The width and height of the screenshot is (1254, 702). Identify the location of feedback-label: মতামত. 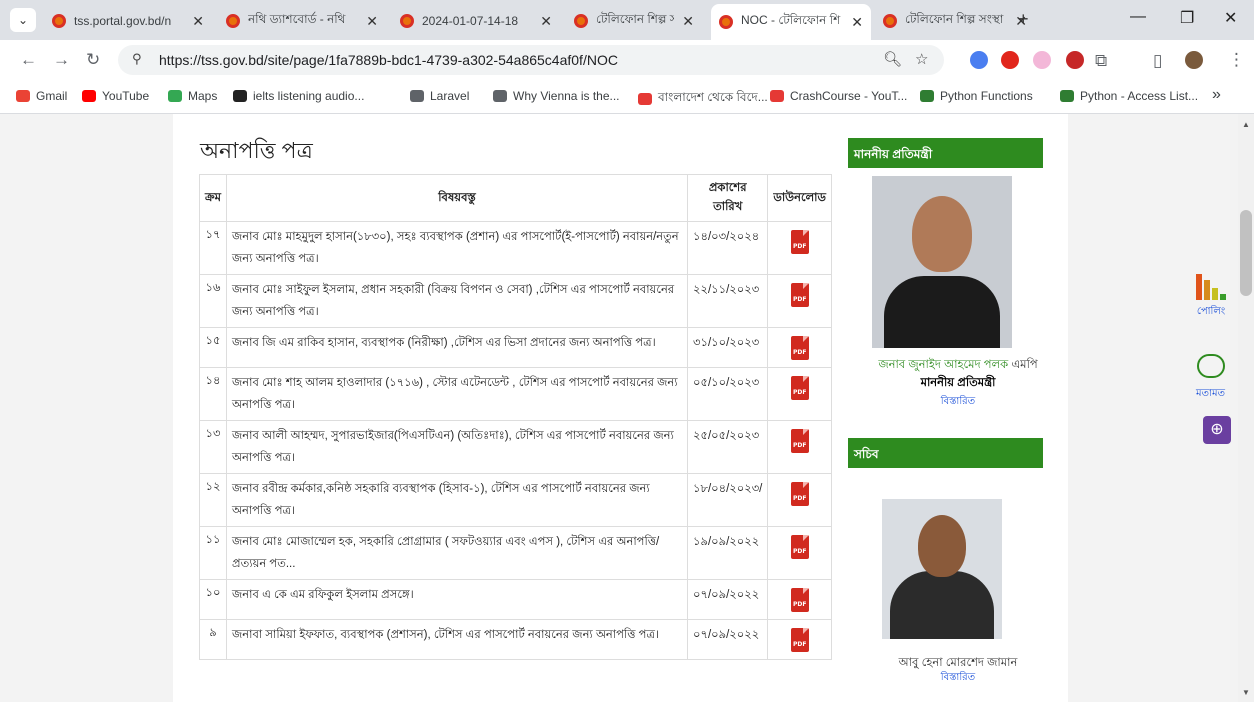
(1211, 393).